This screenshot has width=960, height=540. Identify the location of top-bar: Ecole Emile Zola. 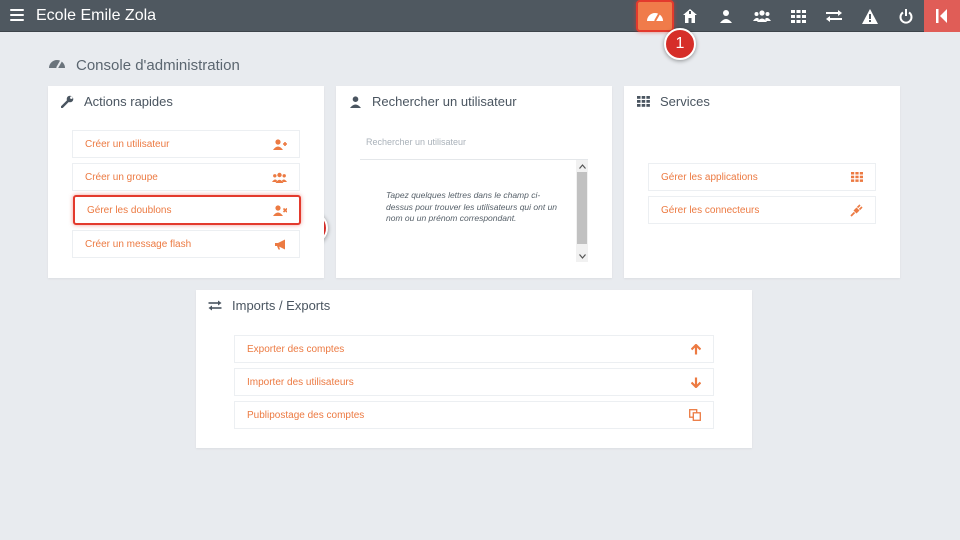
(480, 16).